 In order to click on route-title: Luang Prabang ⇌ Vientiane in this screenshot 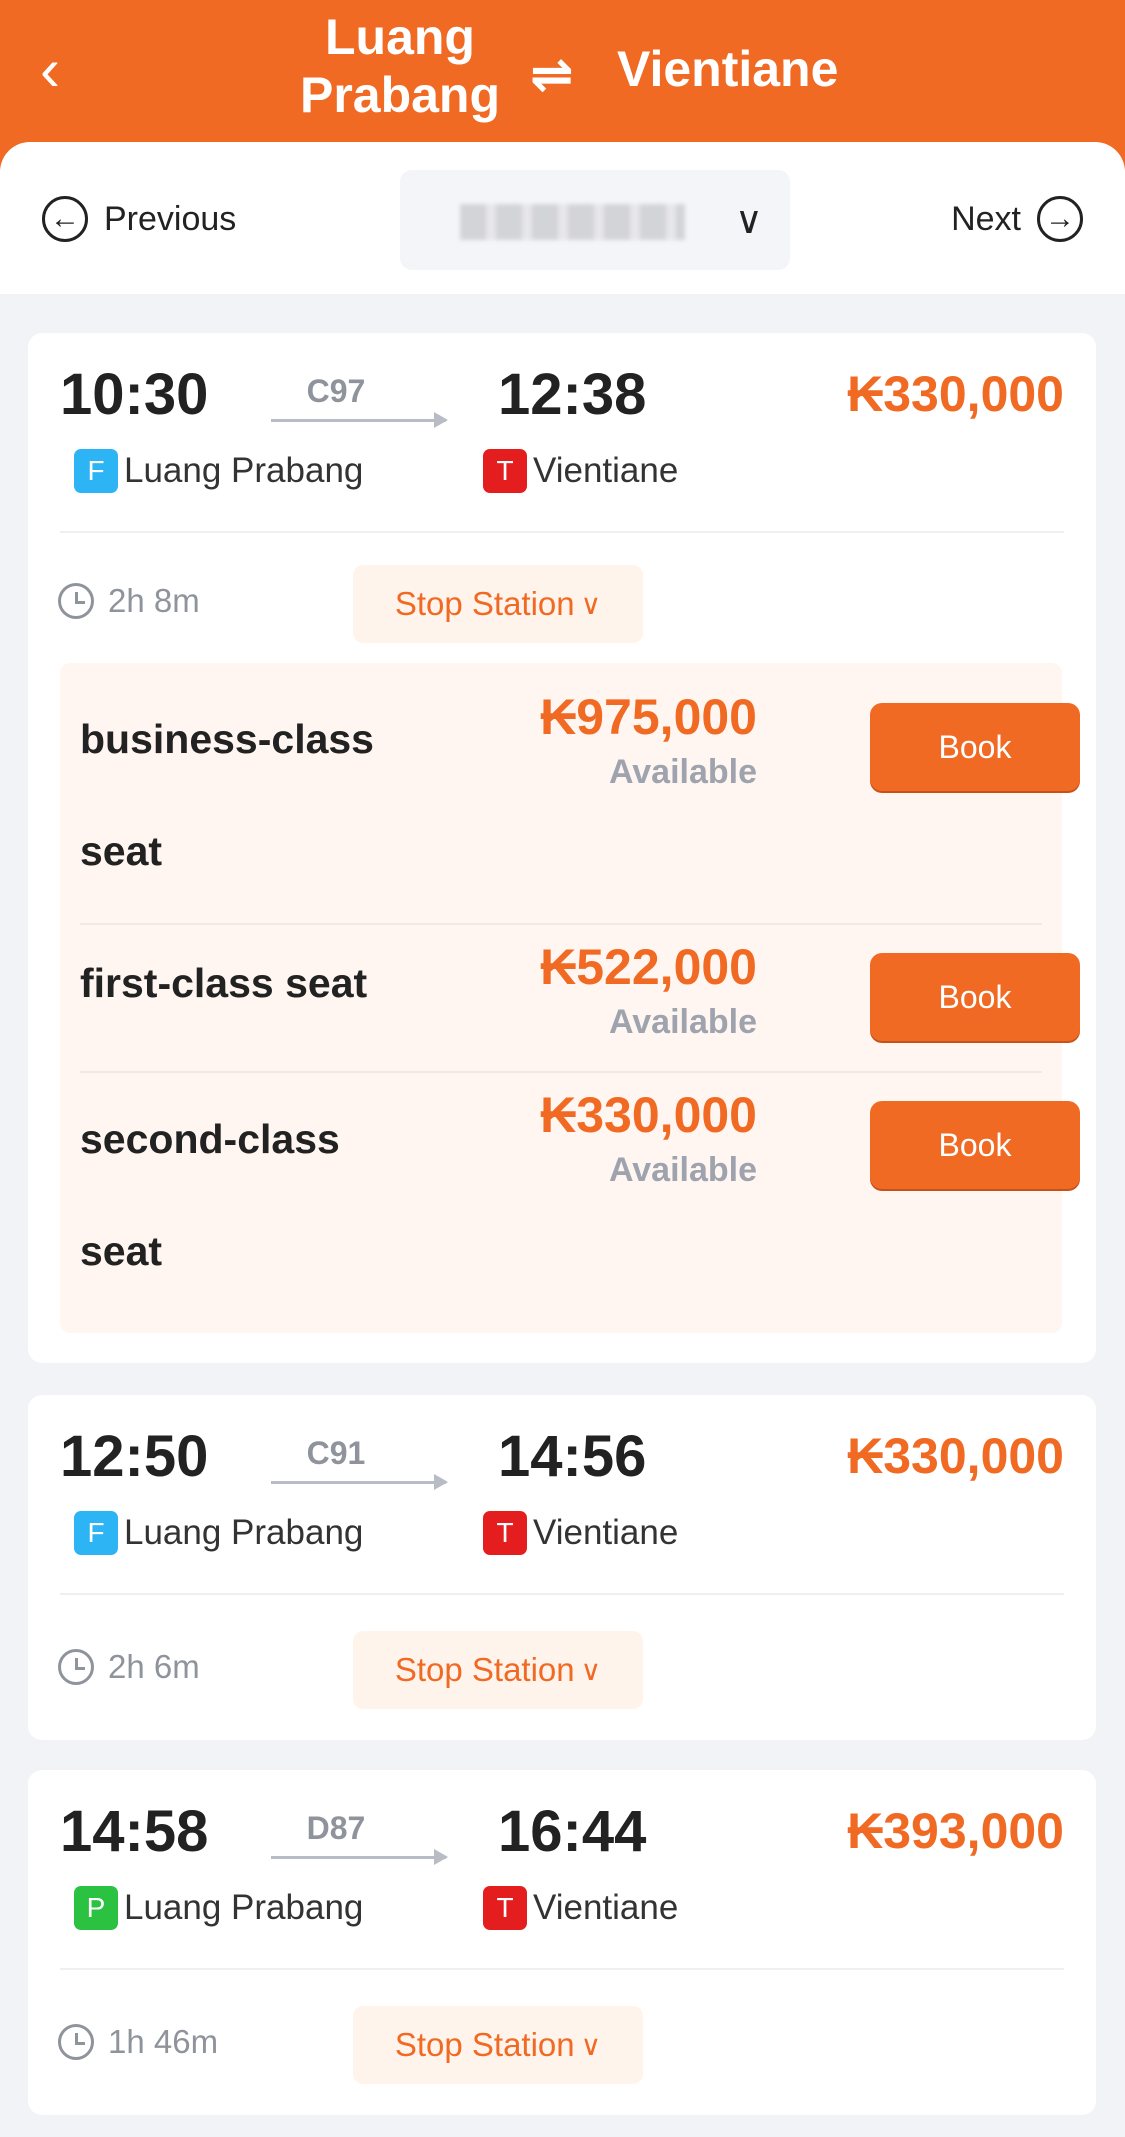, I will do `click(562, 75)`.